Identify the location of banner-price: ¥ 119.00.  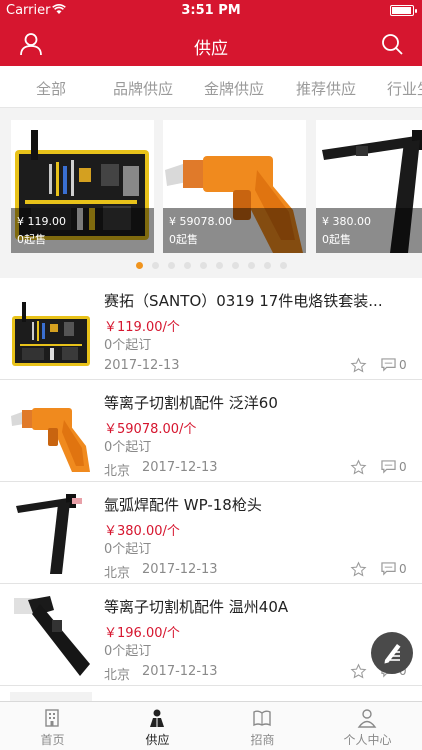
(41, 221).